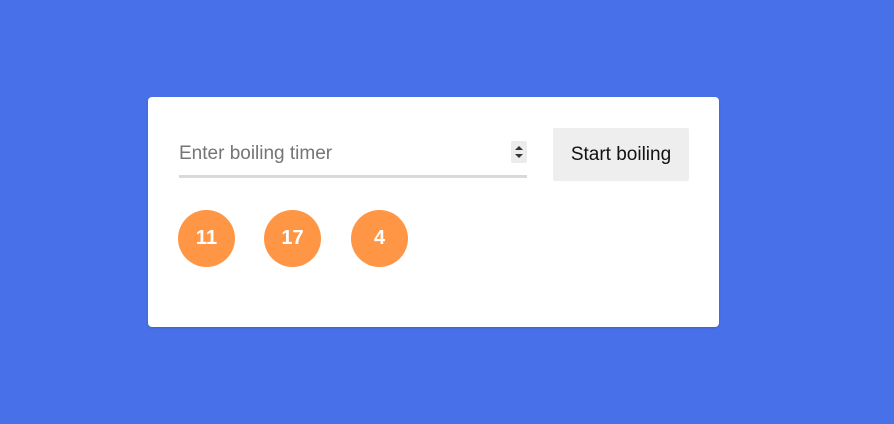 This screenshot has width=894, height=424. Describe the element at coordinates (519, 156) in the screenshot. I see `spin-down-icon` at that location.